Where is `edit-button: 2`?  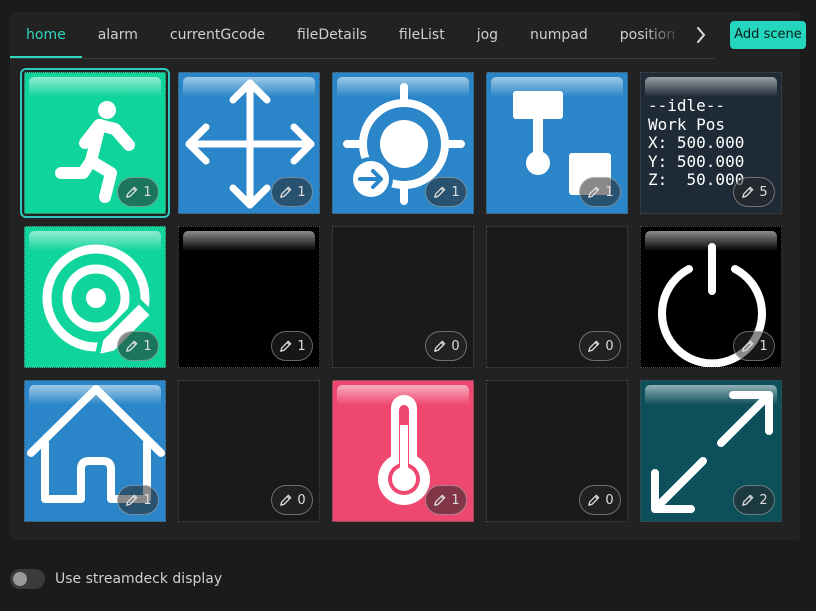 edit-button: 2 is located at coordinates (754, 500).